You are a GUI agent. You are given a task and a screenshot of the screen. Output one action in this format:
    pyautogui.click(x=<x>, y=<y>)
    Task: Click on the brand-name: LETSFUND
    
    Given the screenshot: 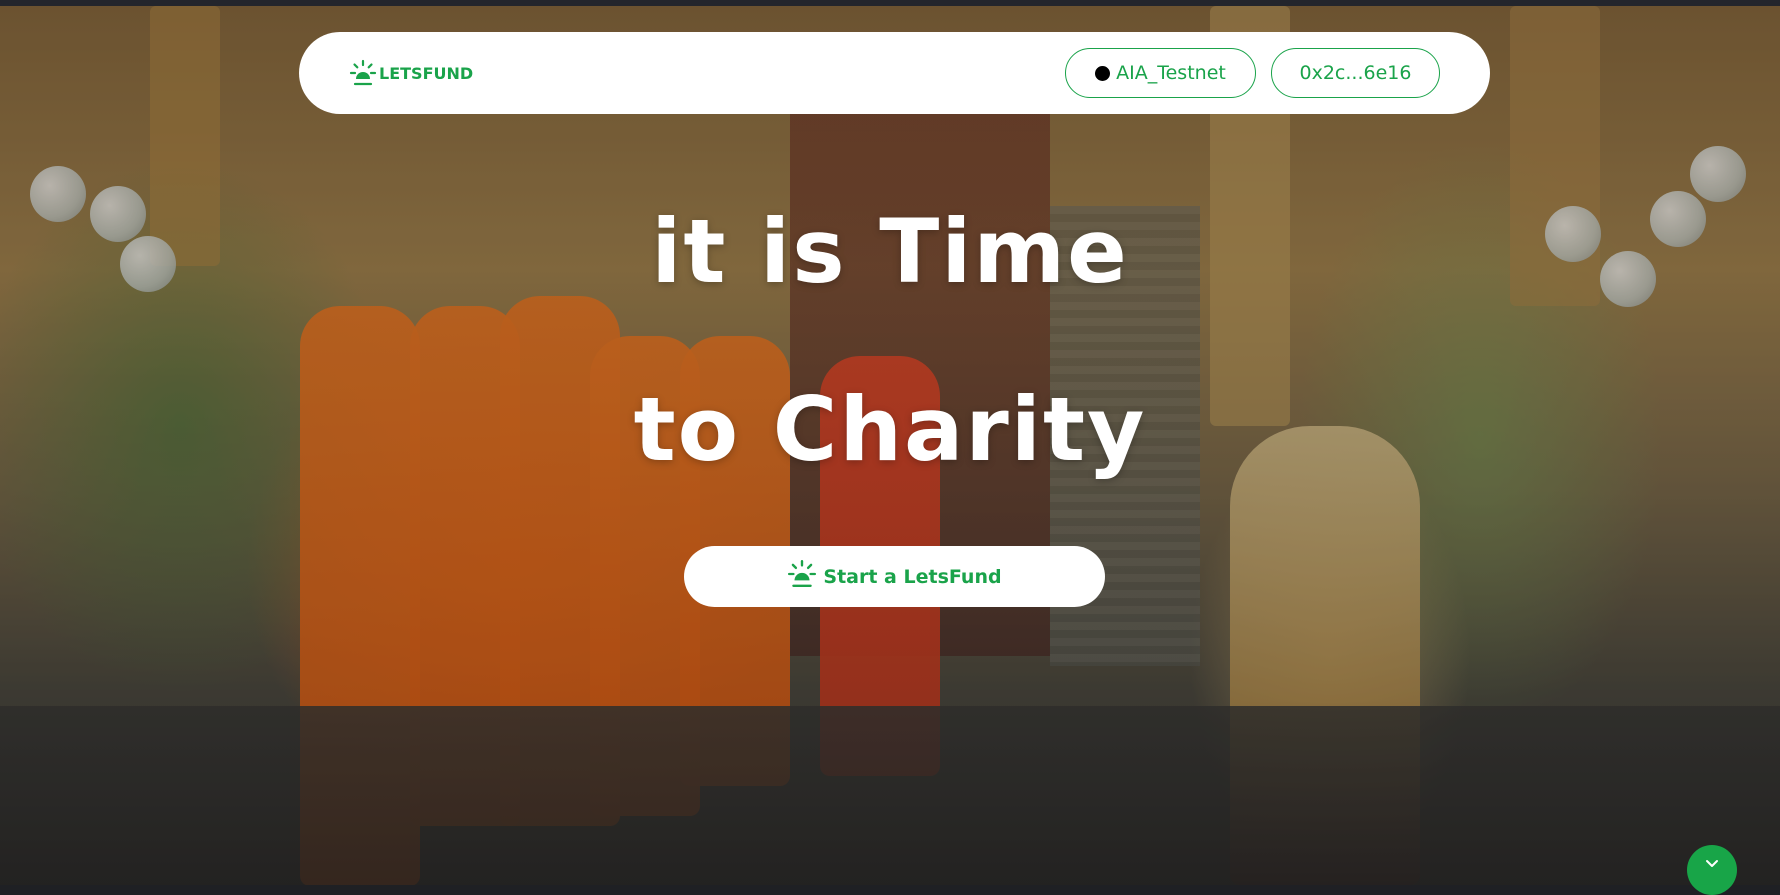 What is the action you would take?
    pyautogui.click(x=426, y=73)
    